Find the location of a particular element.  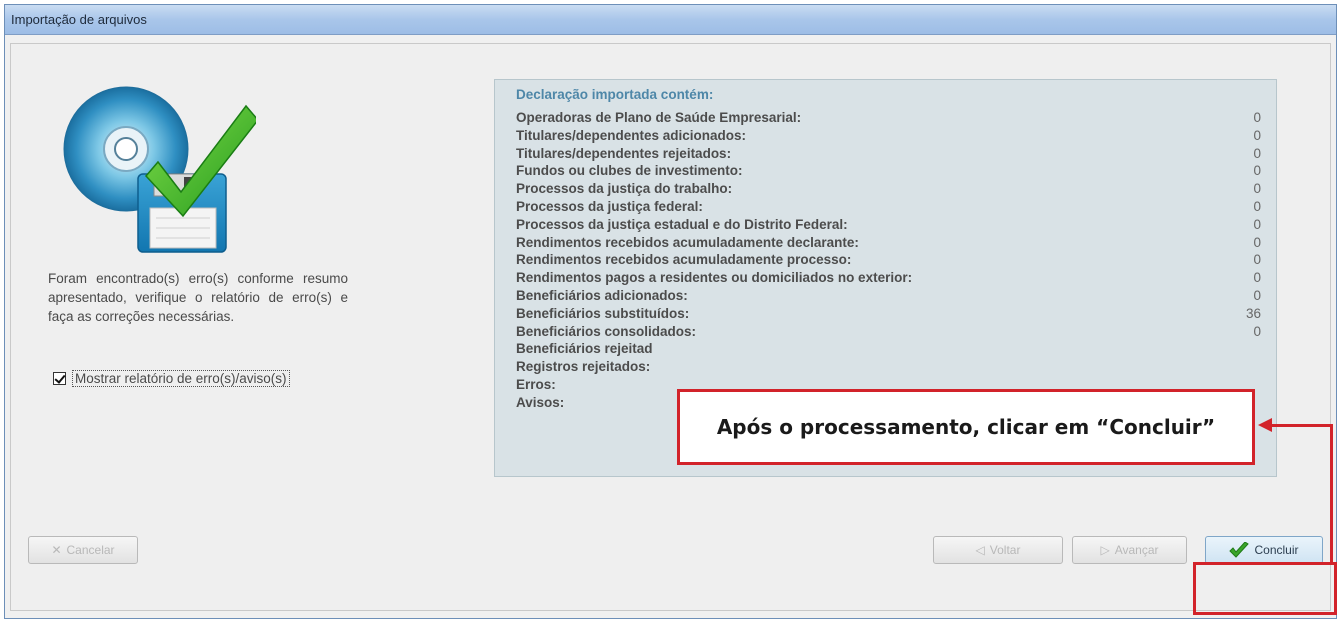

back-label: Voltar is located at coordinates (1005, 550).